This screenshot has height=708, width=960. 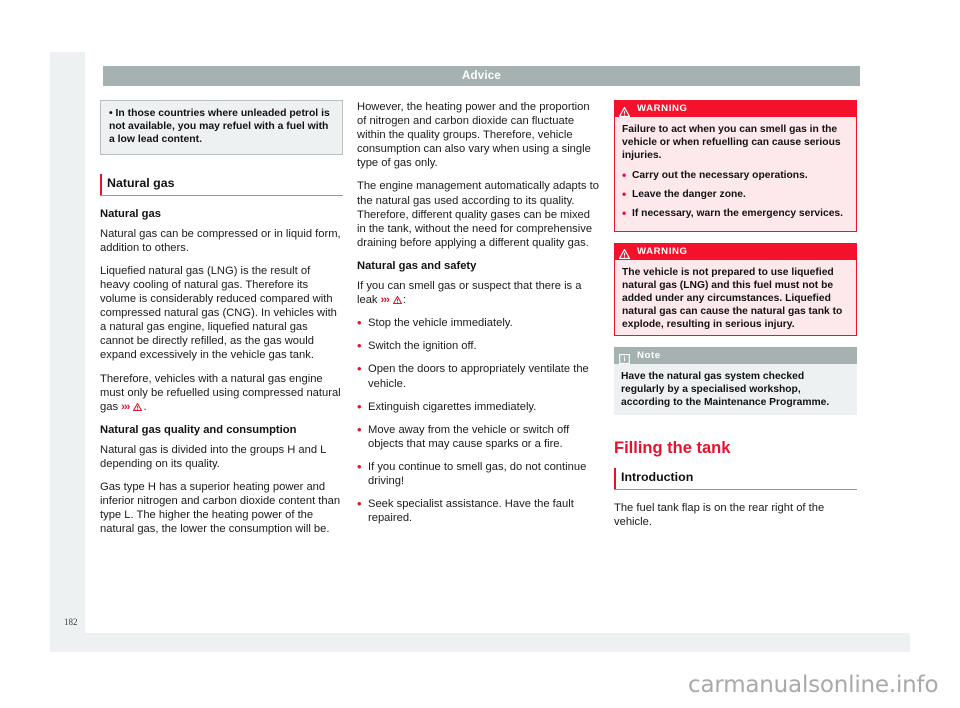 What do you see at coordinates (478, 345) in the screenshot?
I see `list-item: Switch the ignition off.` at bounding box center [478, 345].